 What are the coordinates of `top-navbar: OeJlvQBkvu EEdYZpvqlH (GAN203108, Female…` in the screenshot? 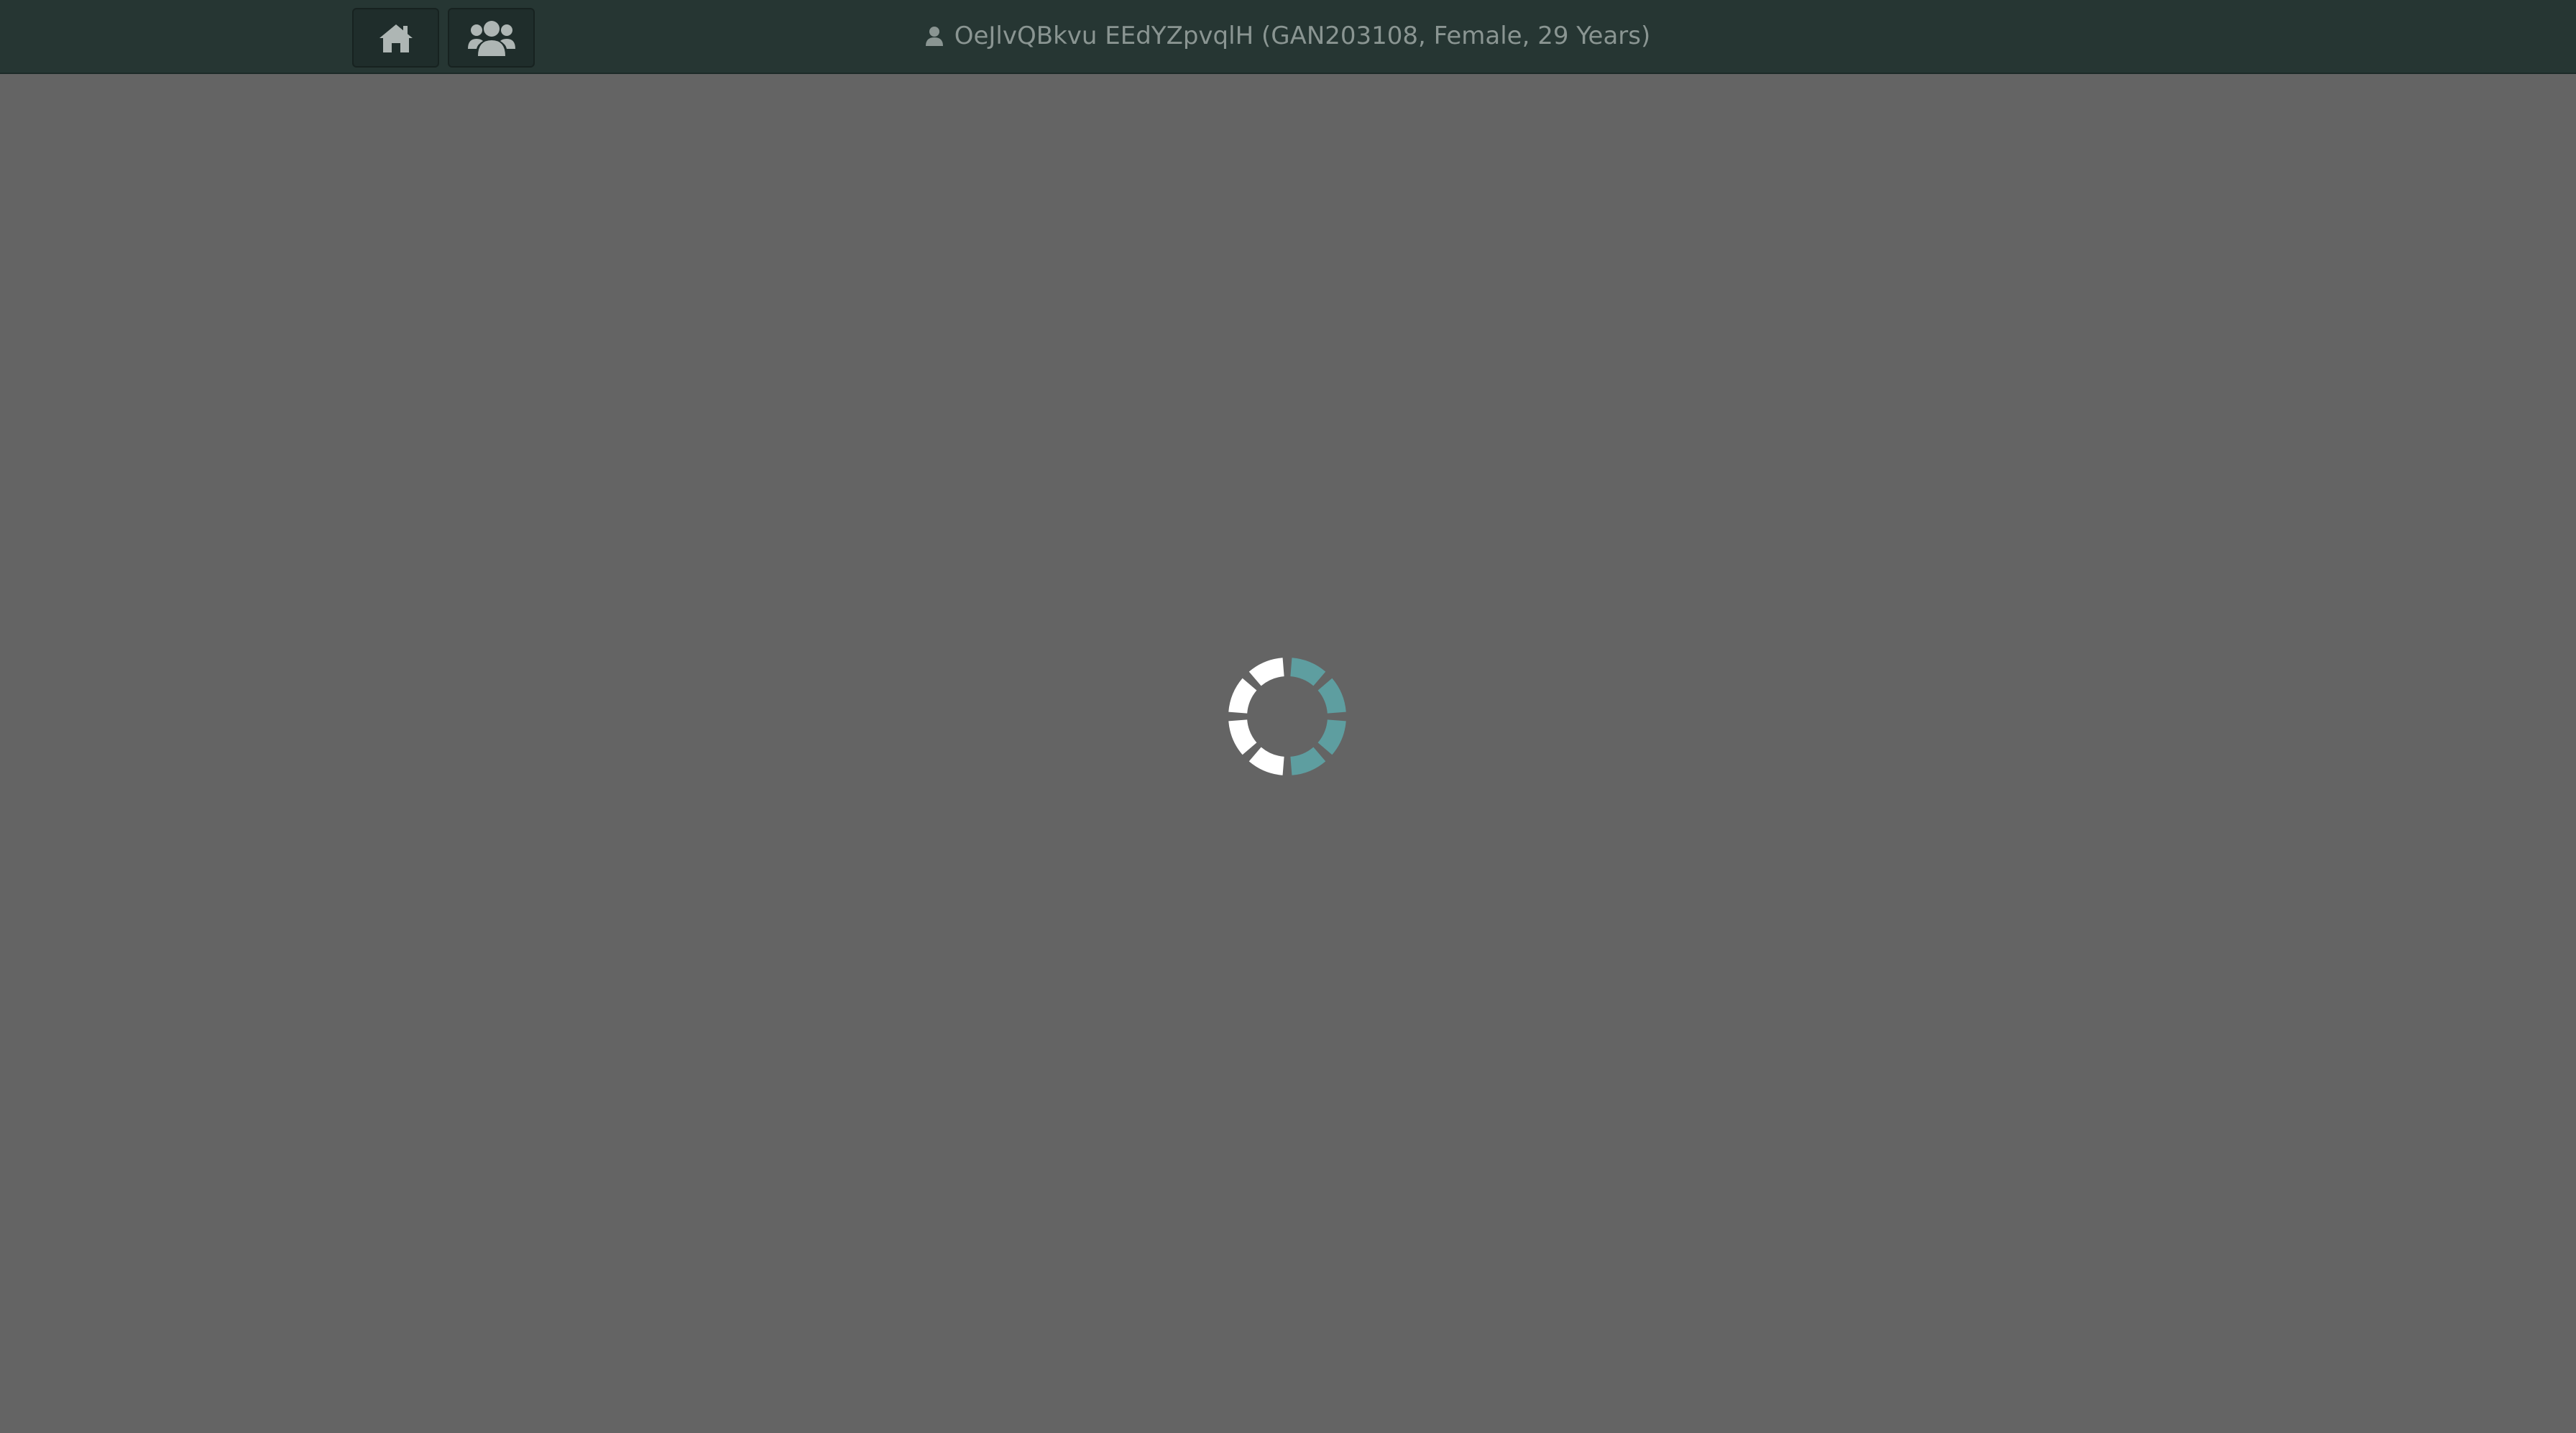 It's located at (1288, 37).